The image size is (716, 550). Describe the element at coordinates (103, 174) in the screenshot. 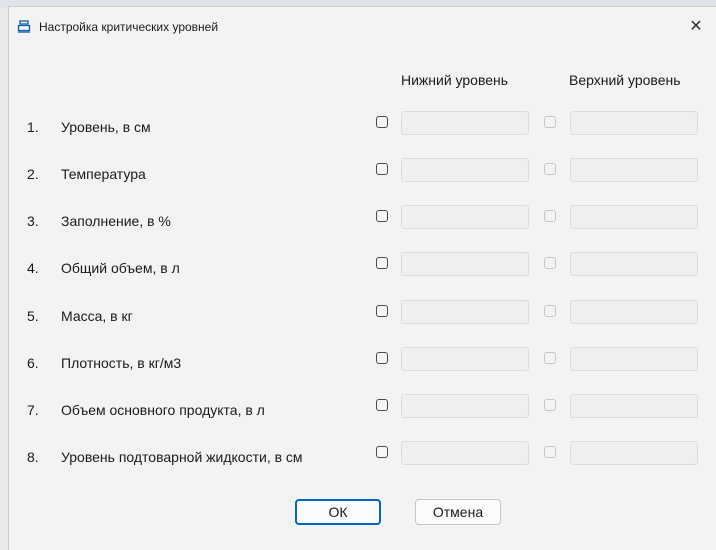

I see `row-label: Температура` at that location.